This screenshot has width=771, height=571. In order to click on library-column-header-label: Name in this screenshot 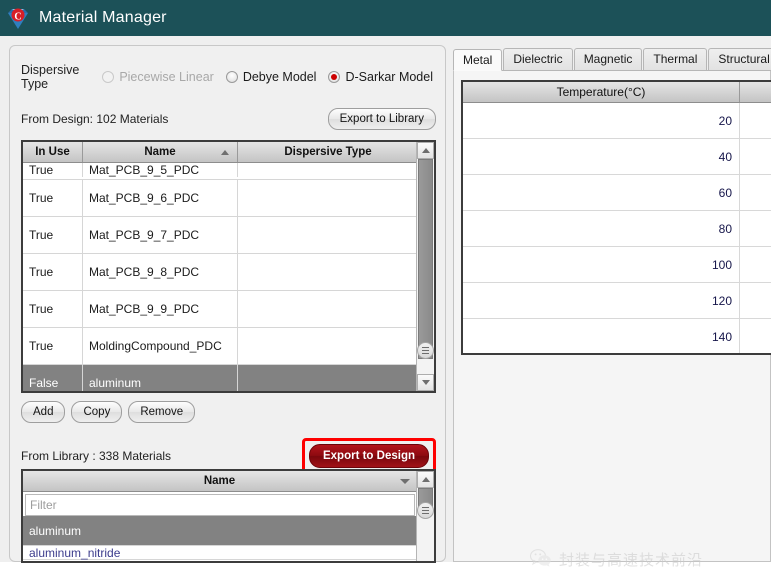, I will do `click(219, 481)`.